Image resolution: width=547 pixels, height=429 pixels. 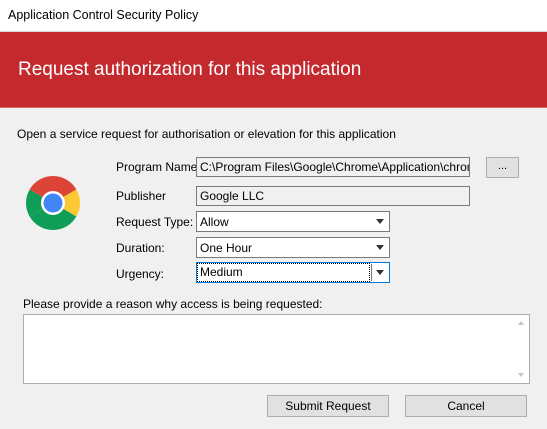 What do you see at coordinates (273, 16) in the screenshot?
I see `title-bar: Application Control Security Policy` at bounding box center [273, 16].